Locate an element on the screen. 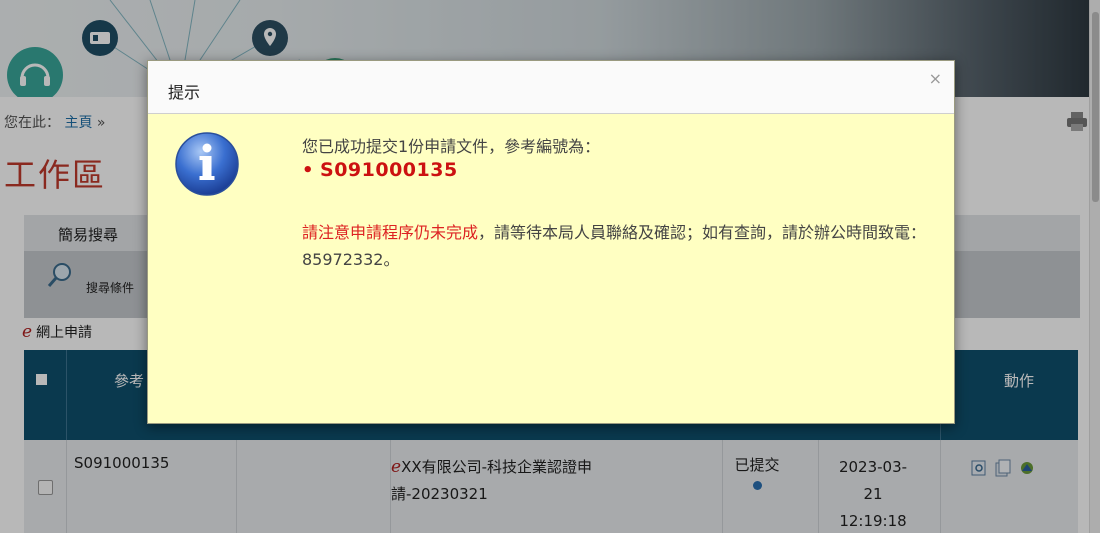  reference-number-text: S091000135 is located at coordinates (389, 170).